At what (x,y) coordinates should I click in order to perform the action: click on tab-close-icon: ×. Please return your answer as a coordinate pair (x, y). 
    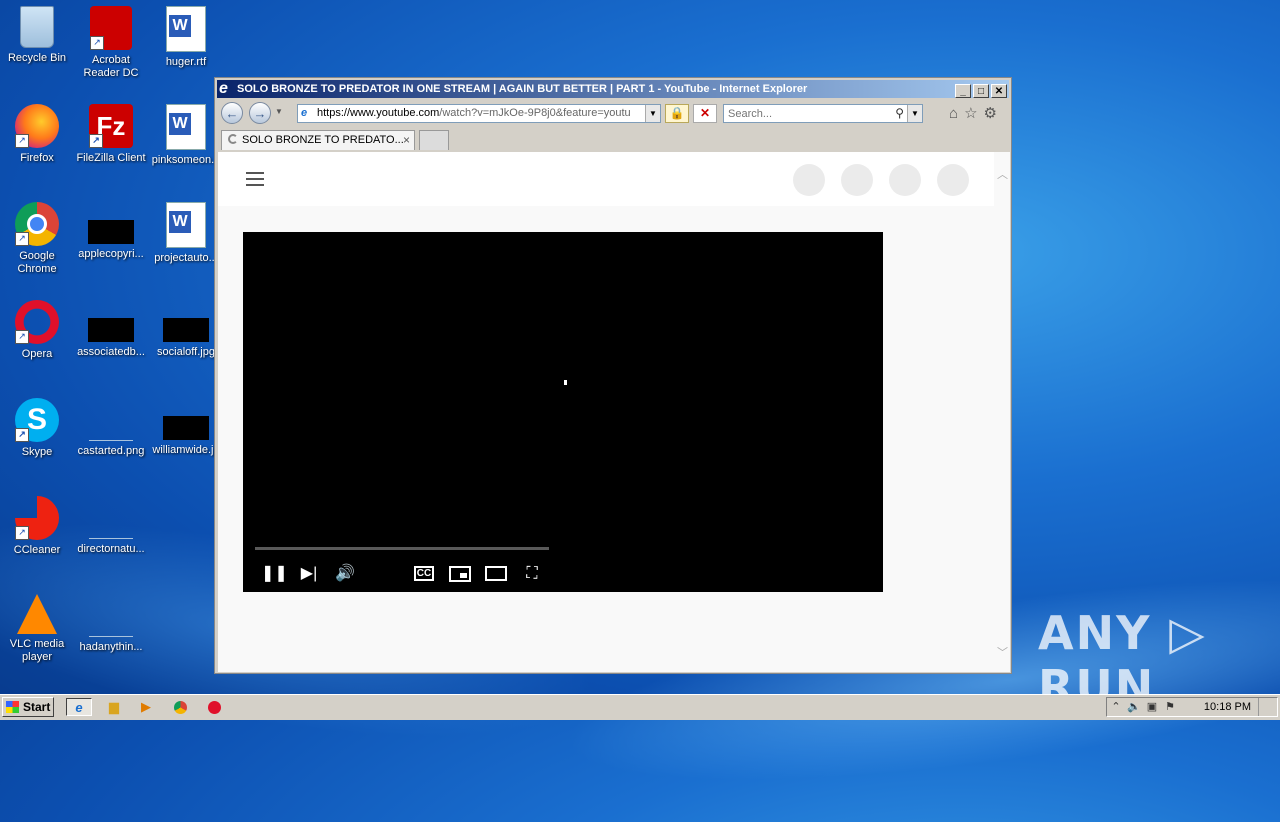
    Looking at the image, I should click on (406, 140).